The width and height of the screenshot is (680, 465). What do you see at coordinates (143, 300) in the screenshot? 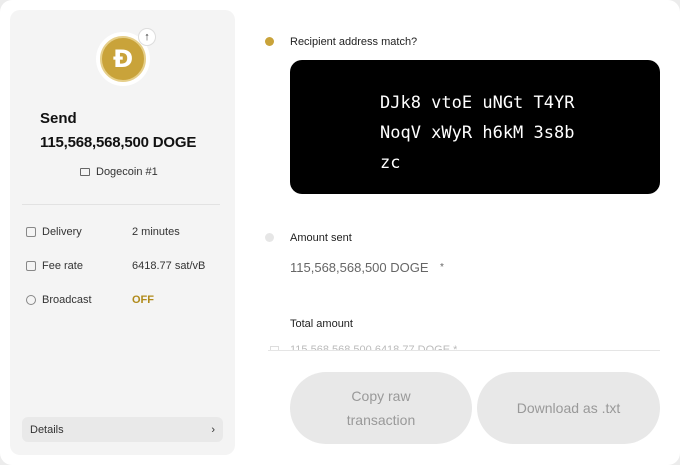
I see `broadcast-value: OFF` at bounding box center [143, 300].